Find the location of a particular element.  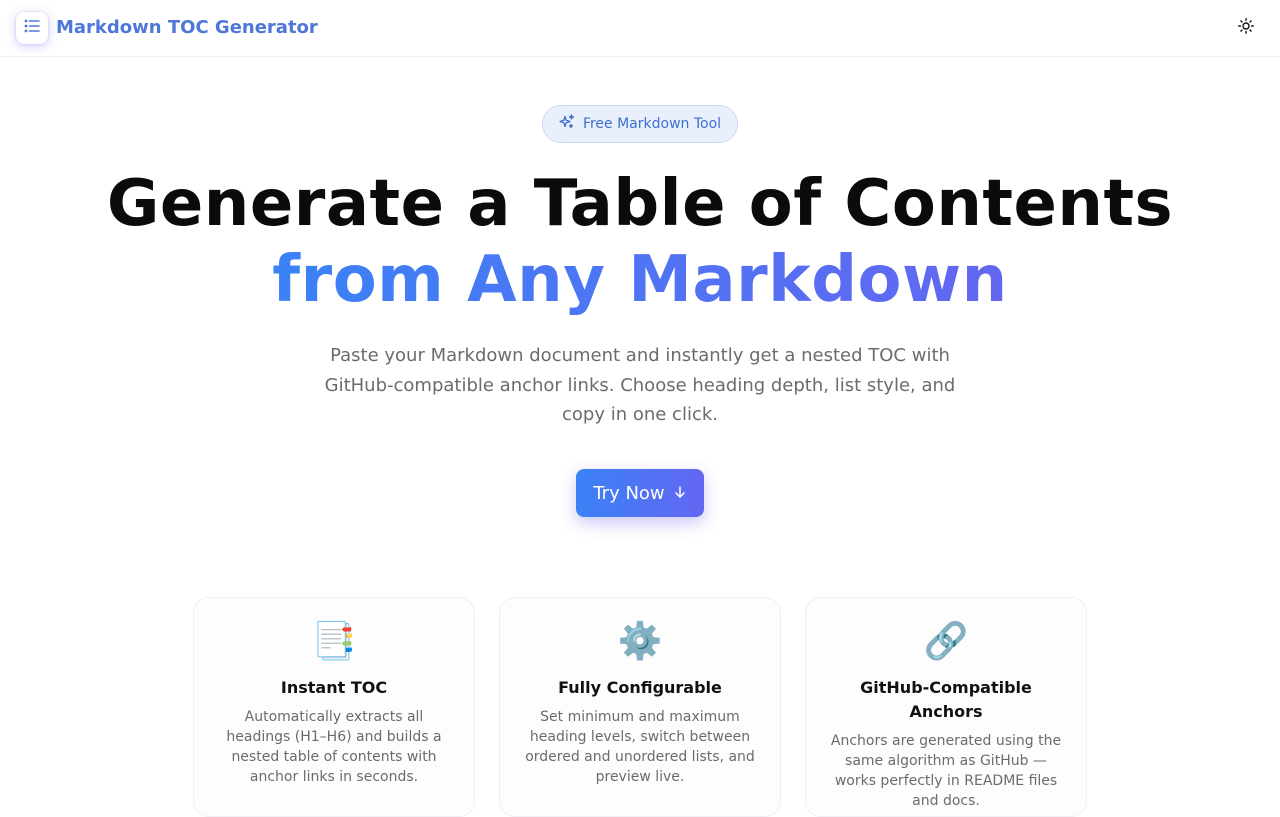

theme-toggle-button is located at coordinates (1246, 28).